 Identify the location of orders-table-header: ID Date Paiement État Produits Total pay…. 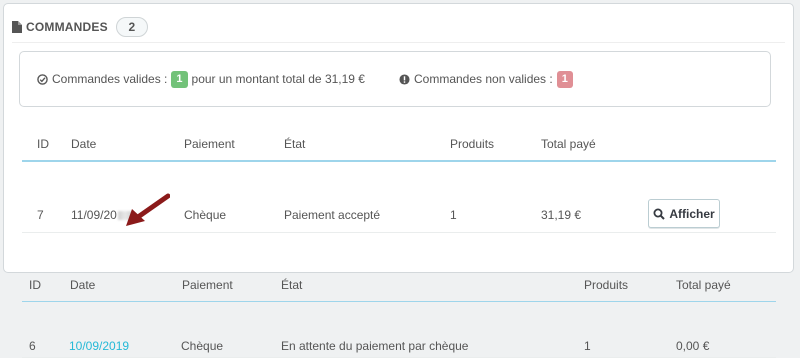
(399, 144).